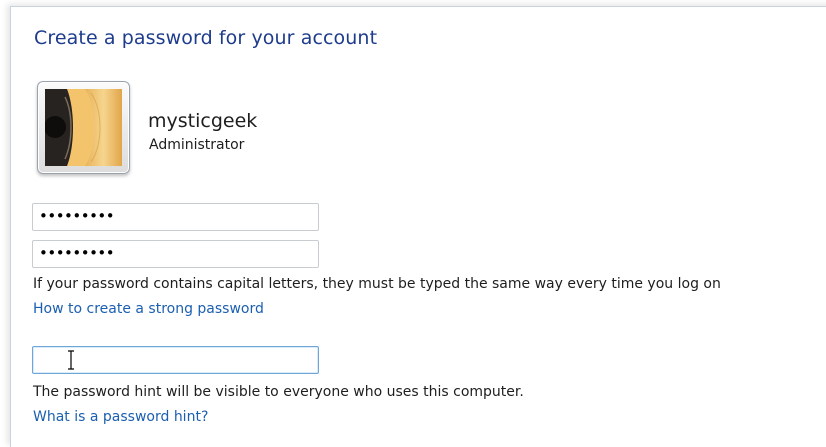 This screenshot has height=447, width=826. I want to click on password-hint-field, so click(175, 360).